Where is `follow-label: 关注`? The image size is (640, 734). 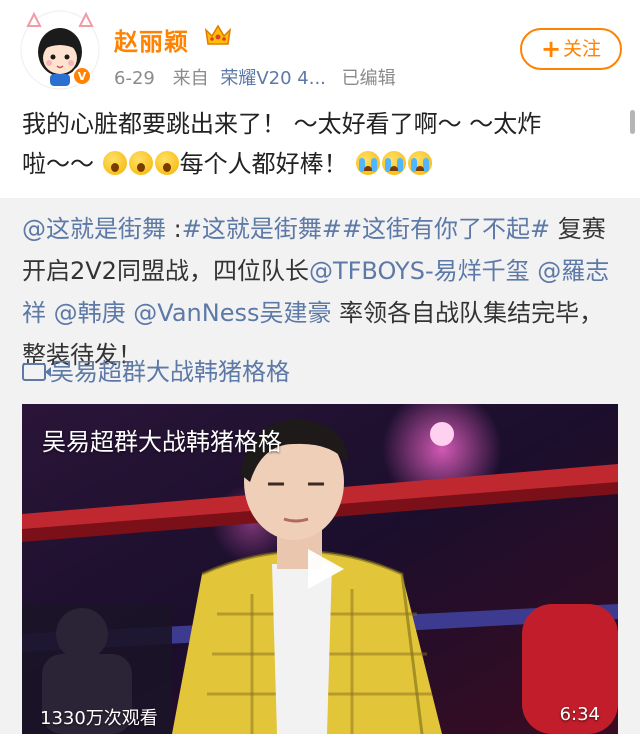 follow-label: 关注 is located at coordinates (582, 49).